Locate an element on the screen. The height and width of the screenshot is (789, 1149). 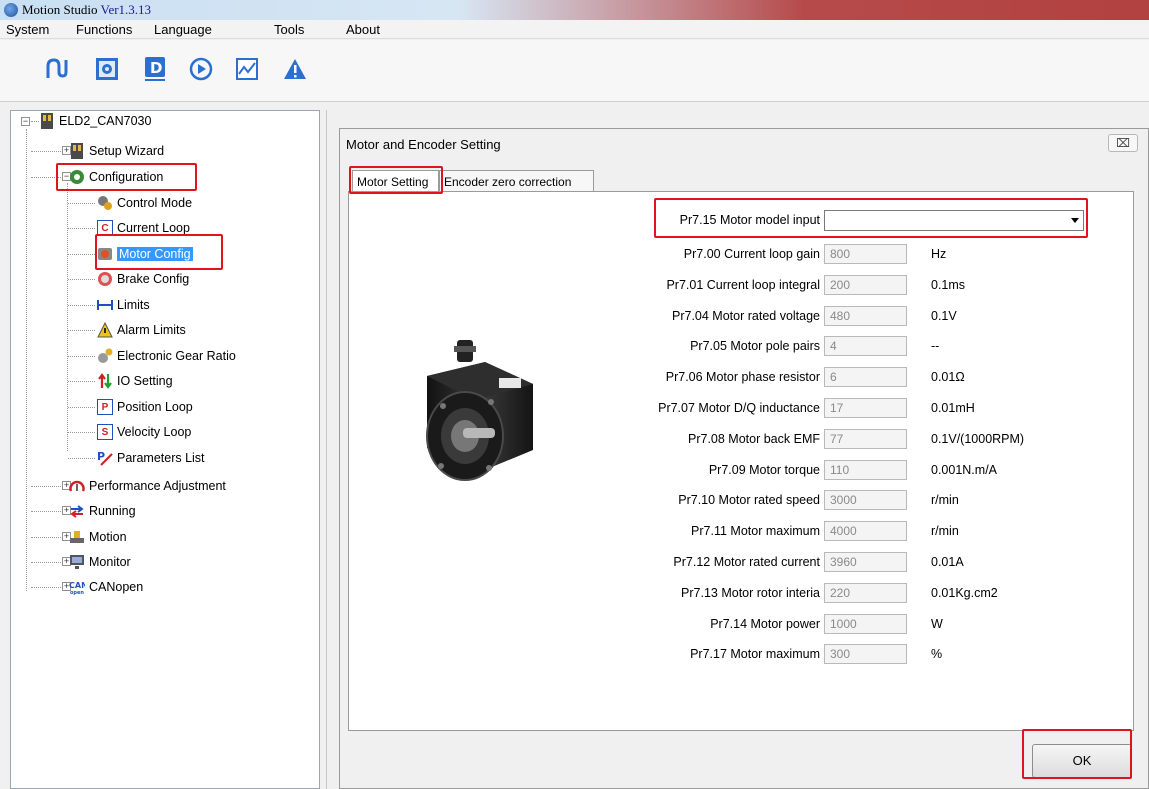
monitor-icon is located at coordinates (77, 562).